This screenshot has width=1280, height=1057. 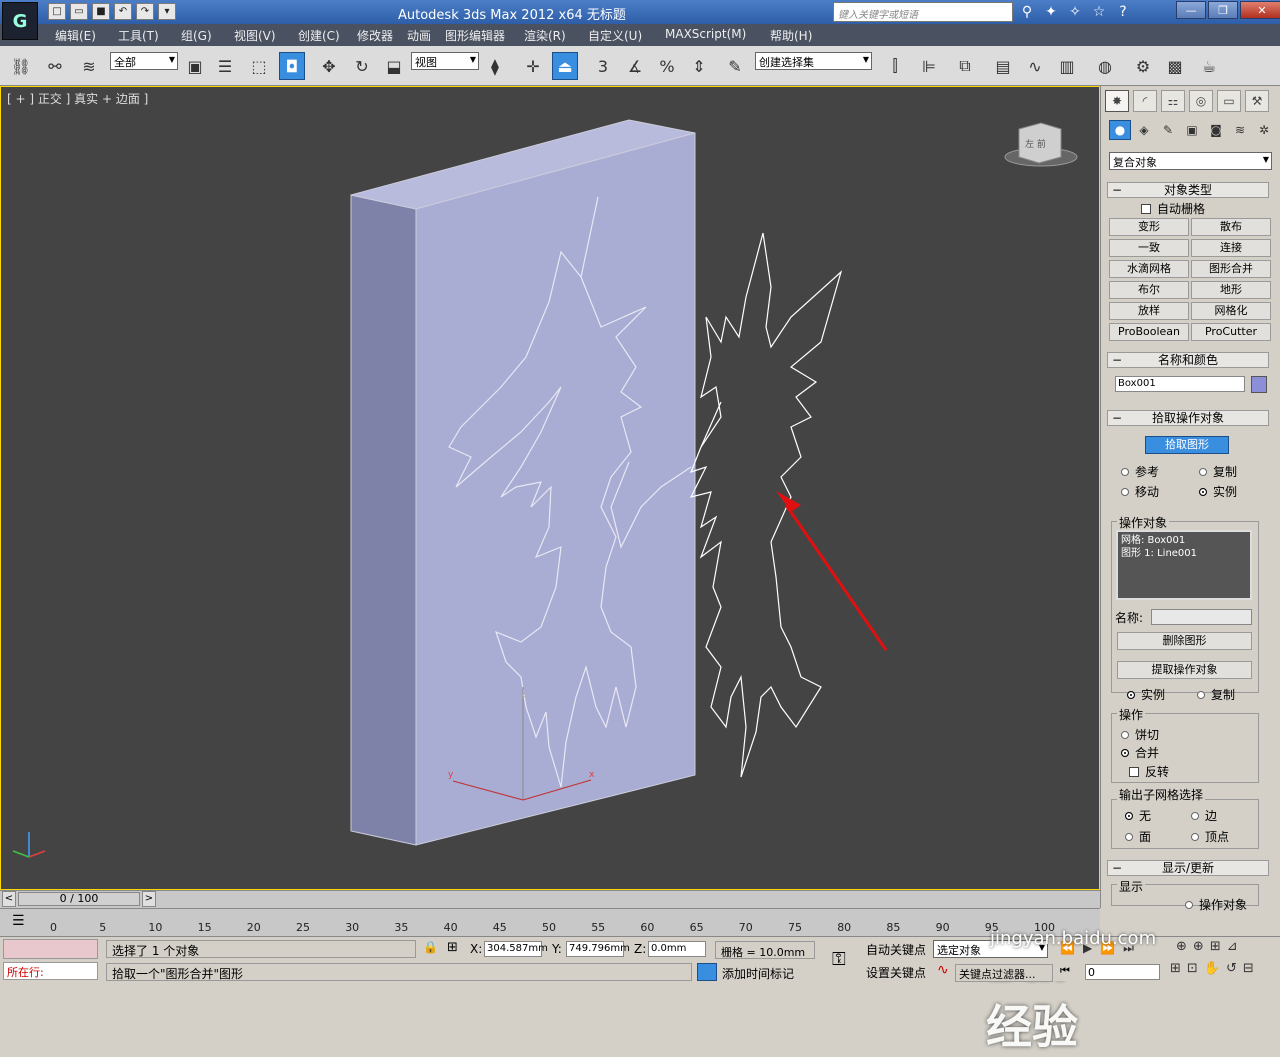 What do you see at coordinates (1184, 540) in the screenshot?
I see `operand-item-mesh: 网格: Box001` at bounding box center [1184, 540].